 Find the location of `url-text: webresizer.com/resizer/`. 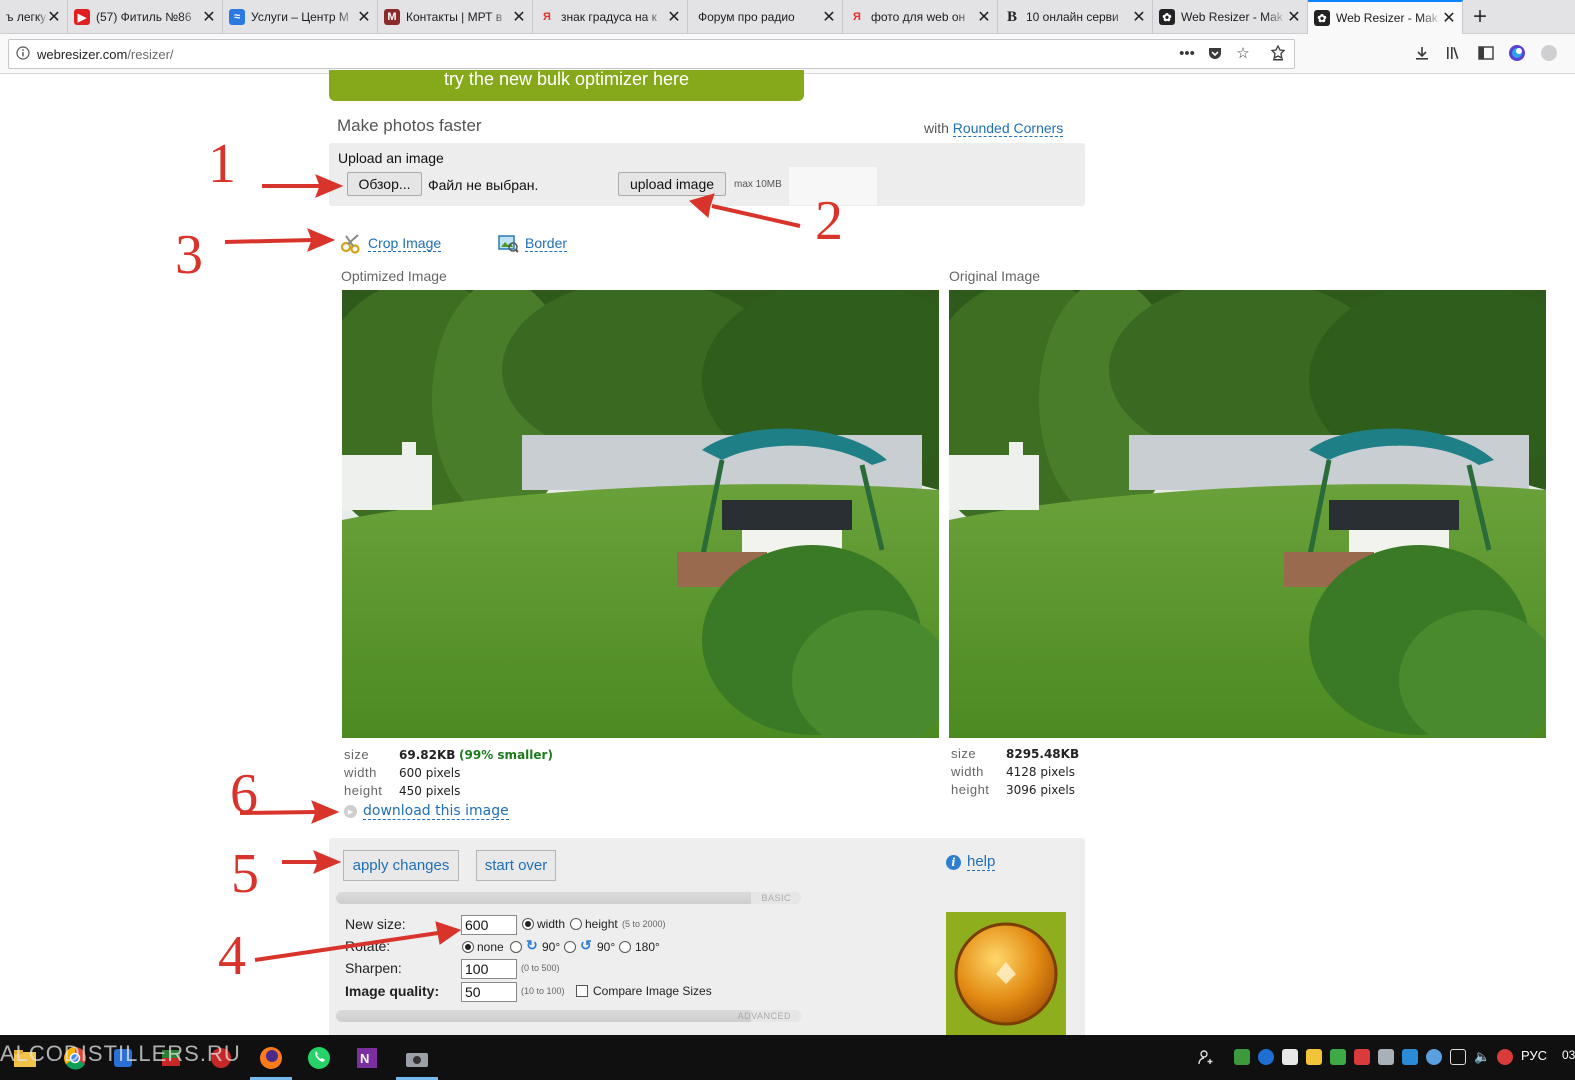

url-text: webresizer.com/resizer/ is located at coordinates (105, 54).